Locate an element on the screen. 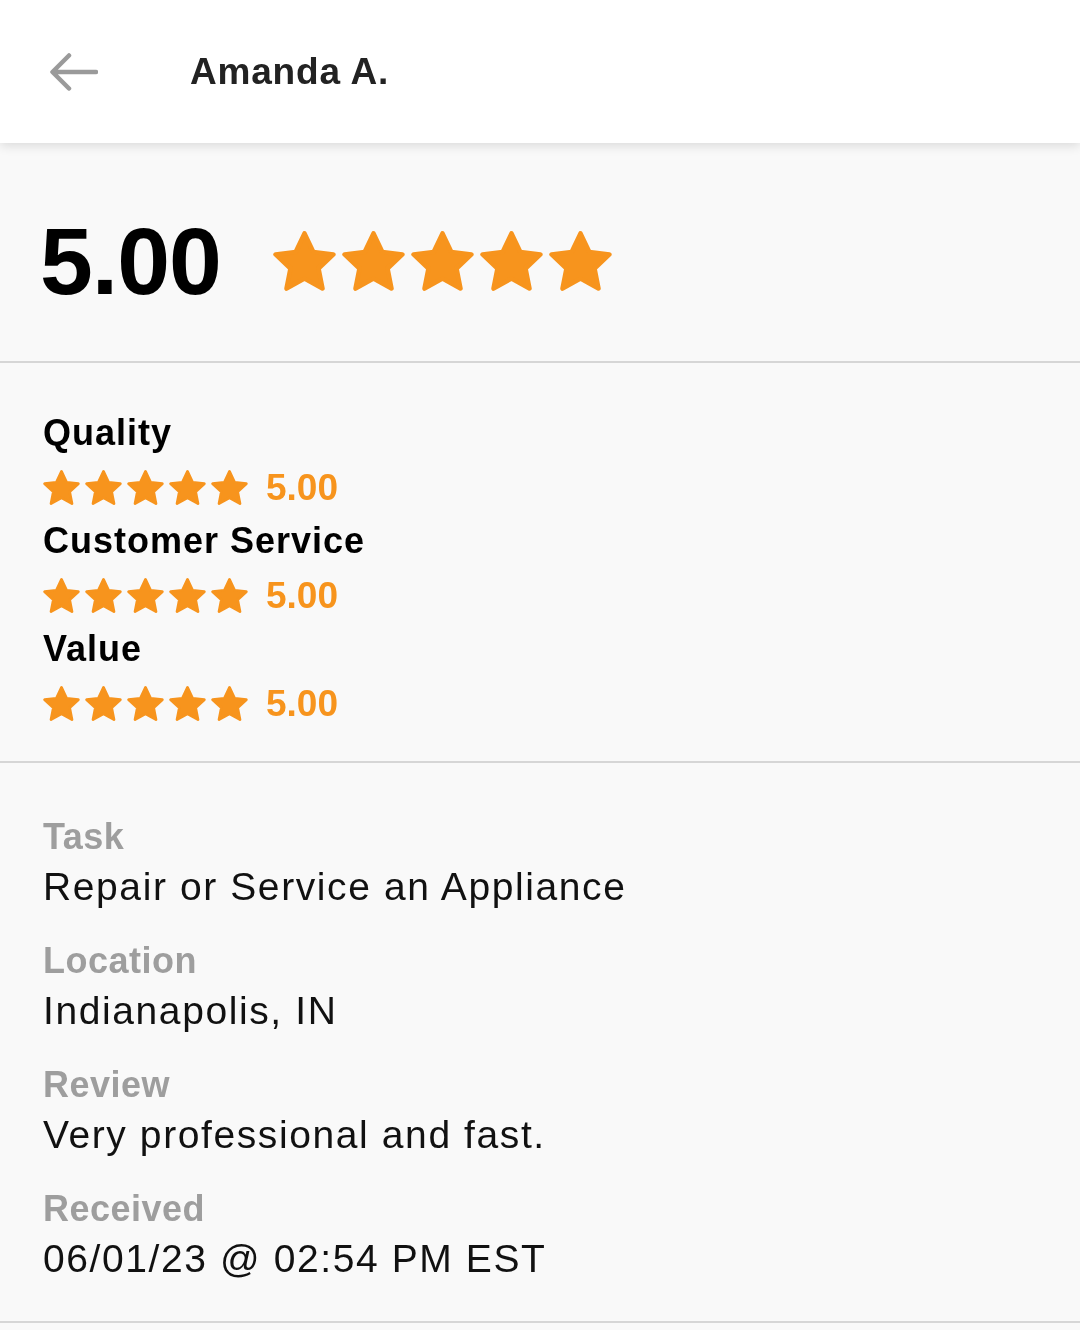  overall-rating: 5.00 is located at coordinates (130, 261).